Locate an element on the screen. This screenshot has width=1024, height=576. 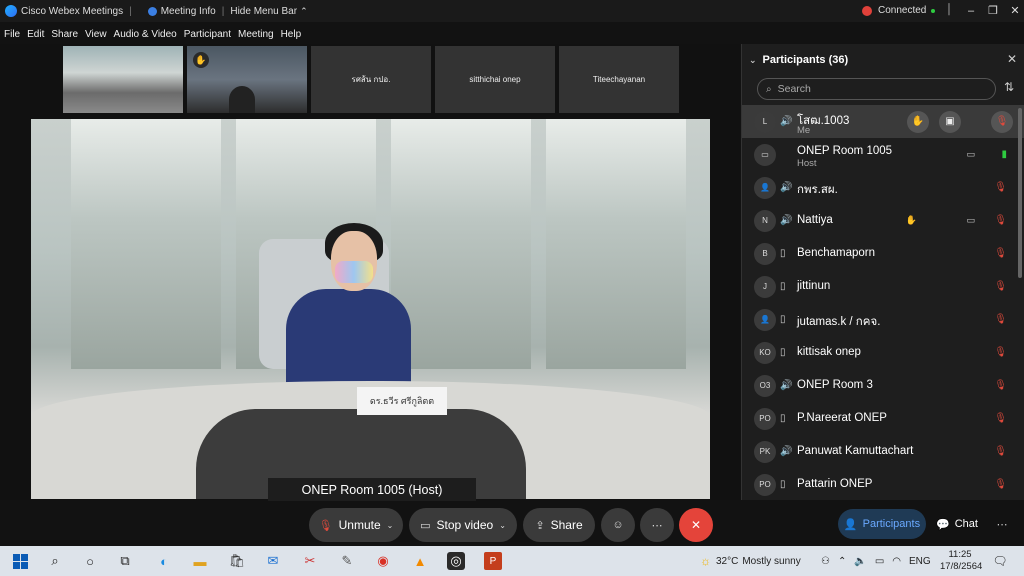
chrome-icon: ◉ is located at coordinates (383, 561).